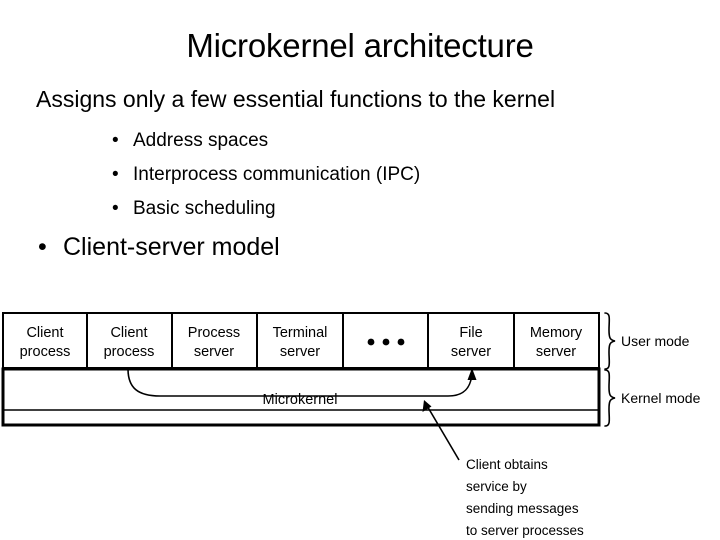  What do you see at coordinates (300, 400) in the screenshot?
I see `microkernel-label: Microkernel` at bounding box center [300, 400].